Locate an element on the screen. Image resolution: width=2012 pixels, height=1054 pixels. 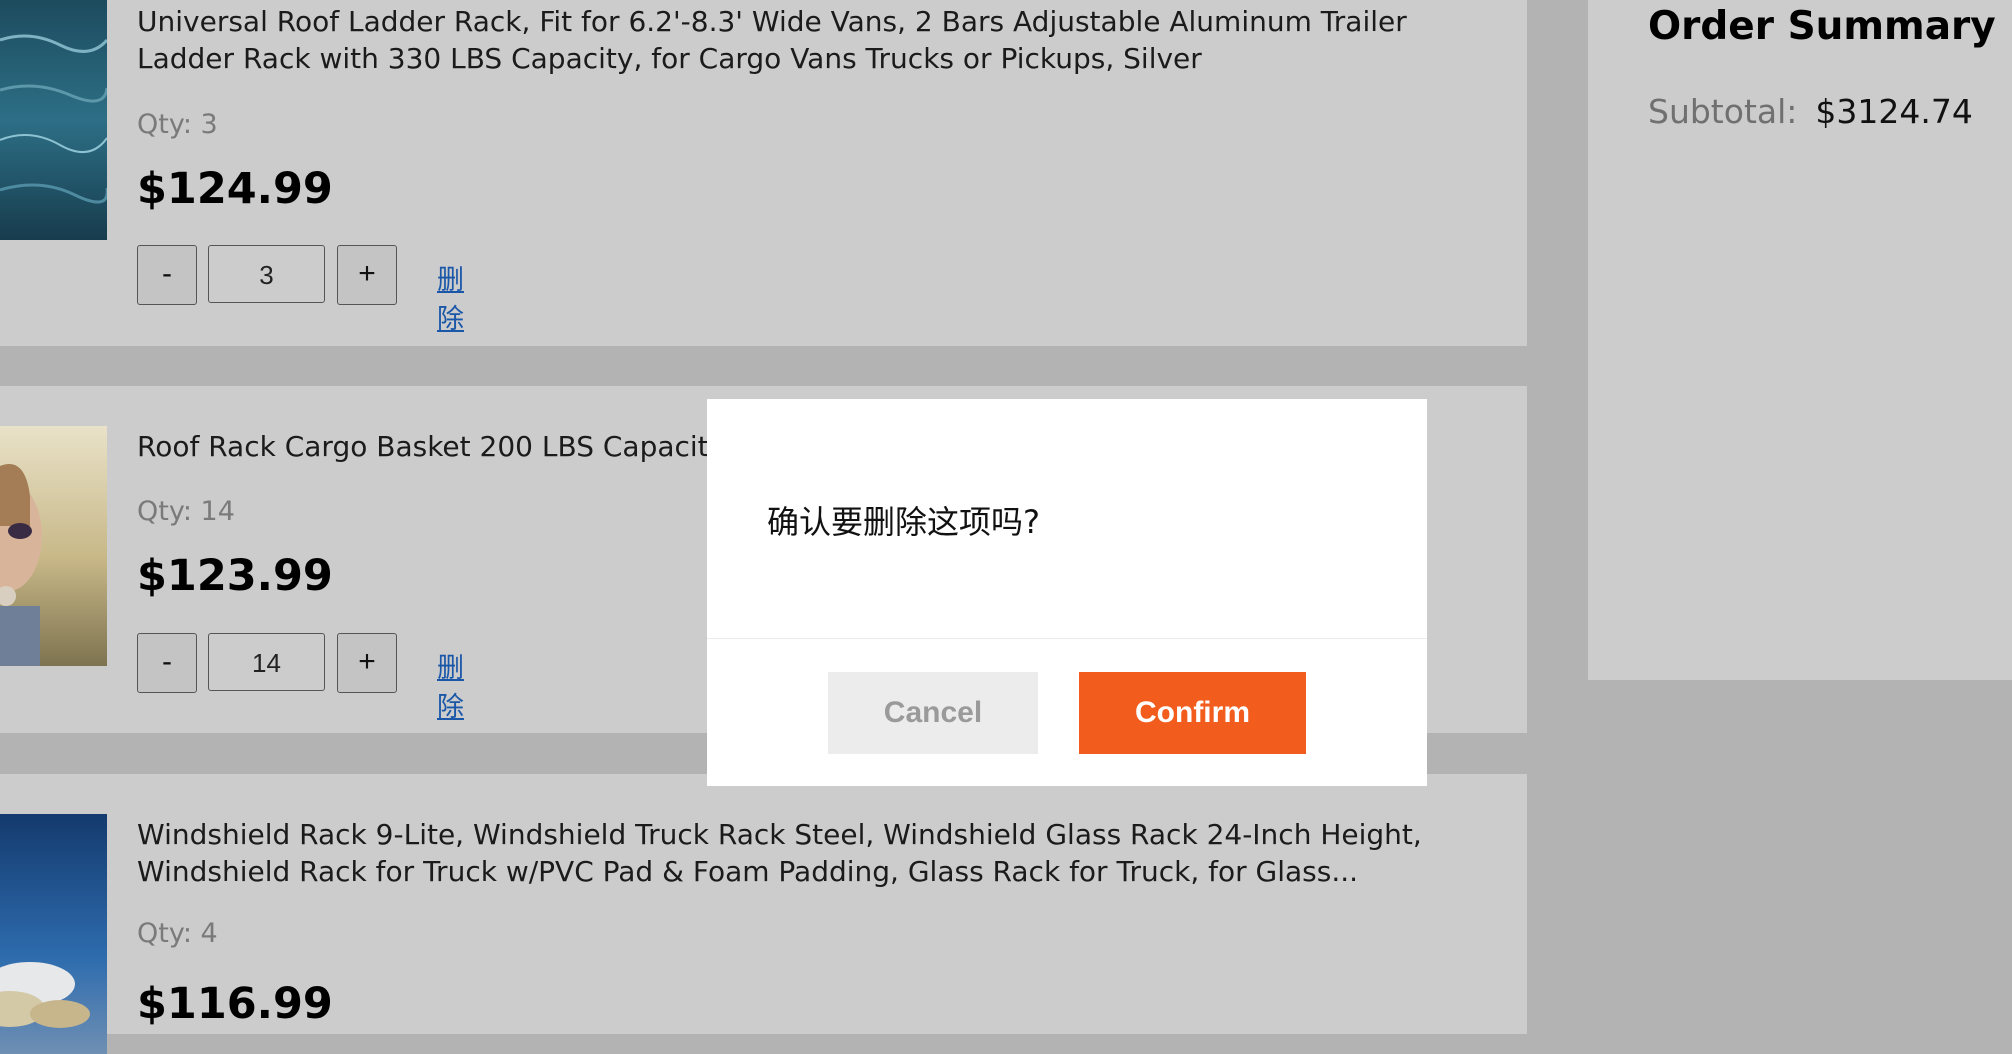
confirm-button: Confirm is located at coordinates (1192, 713).